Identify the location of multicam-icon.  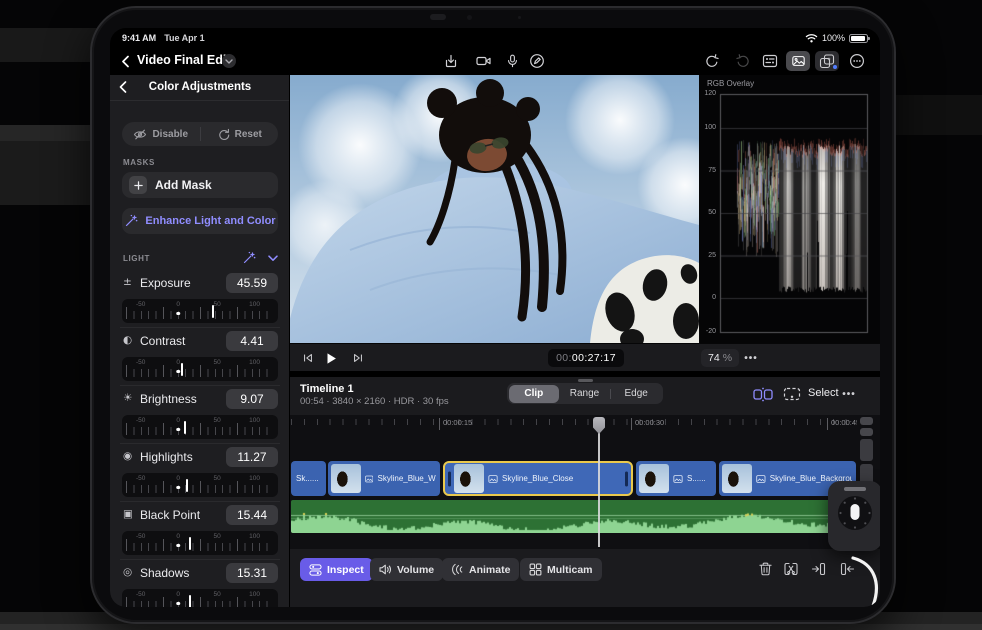
(535, 569).